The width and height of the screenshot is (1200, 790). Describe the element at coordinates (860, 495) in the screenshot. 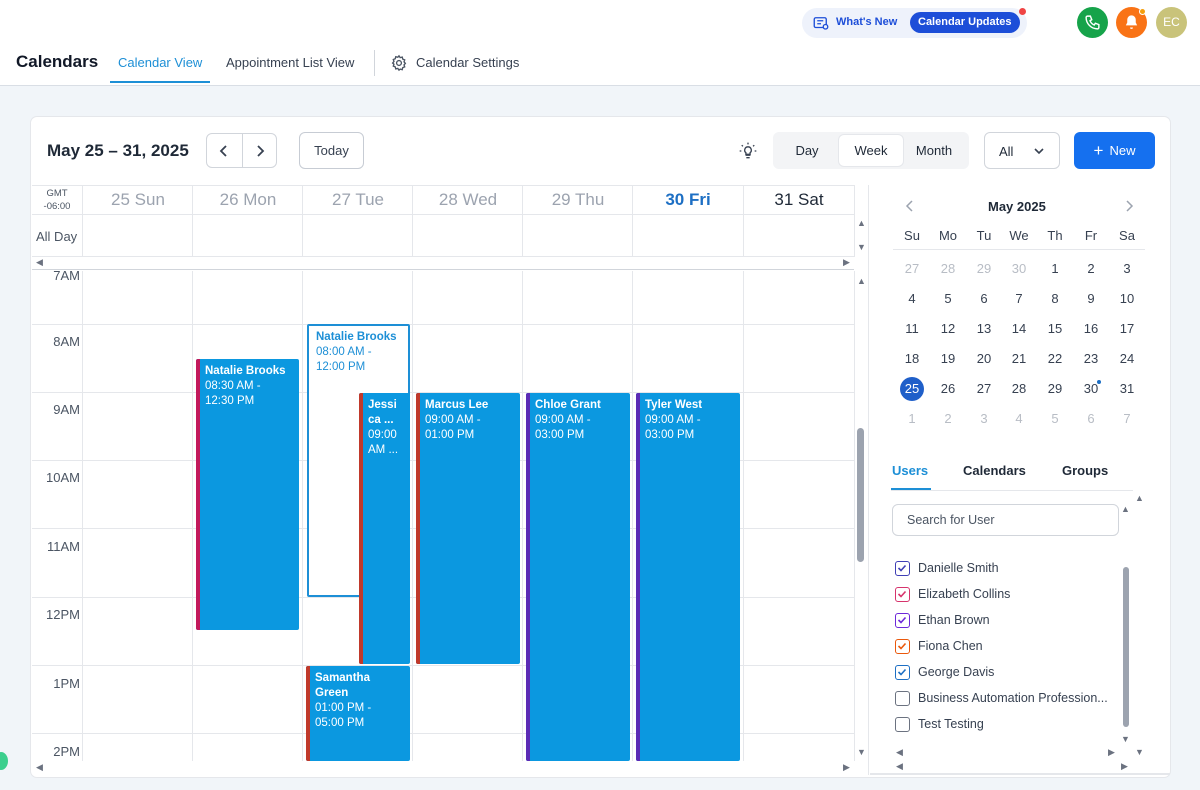

I see `grid-vertical-scrollbar` at that location.